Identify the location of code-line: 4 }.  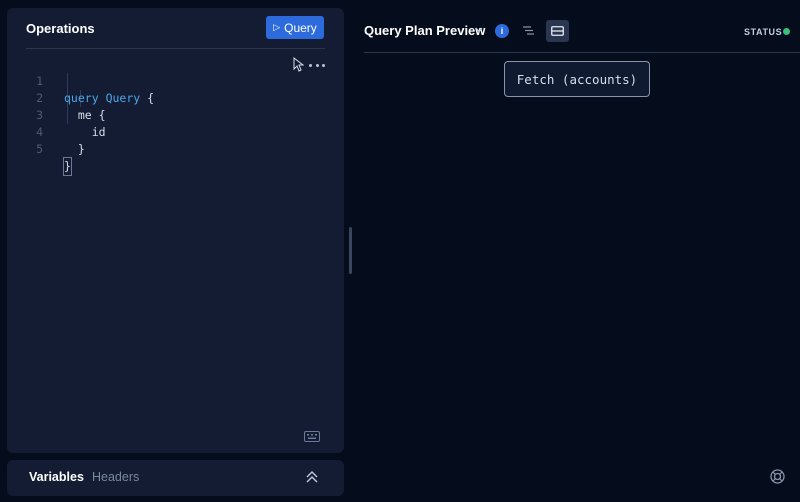
(175, 131).